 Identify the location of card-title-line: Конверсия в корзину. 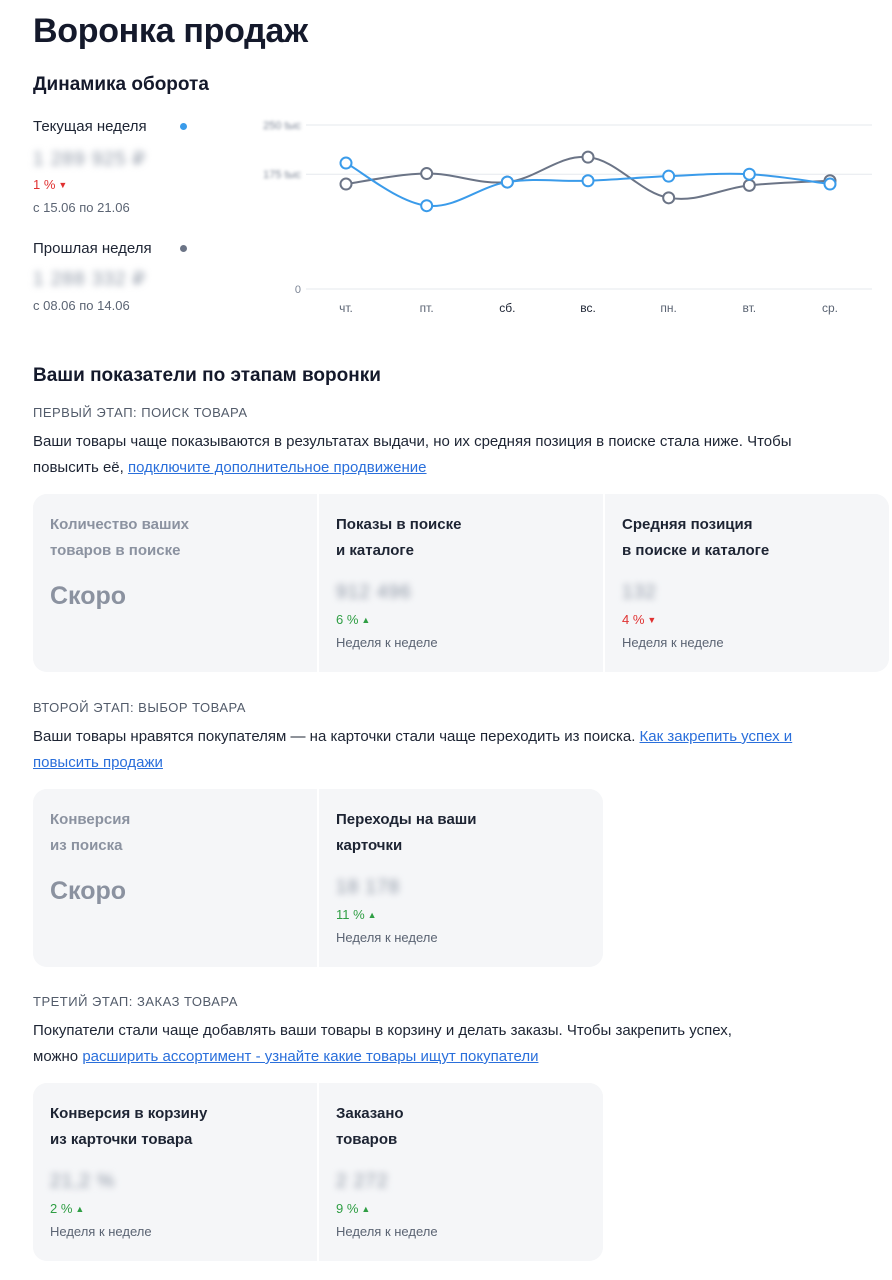
(129, 1113).